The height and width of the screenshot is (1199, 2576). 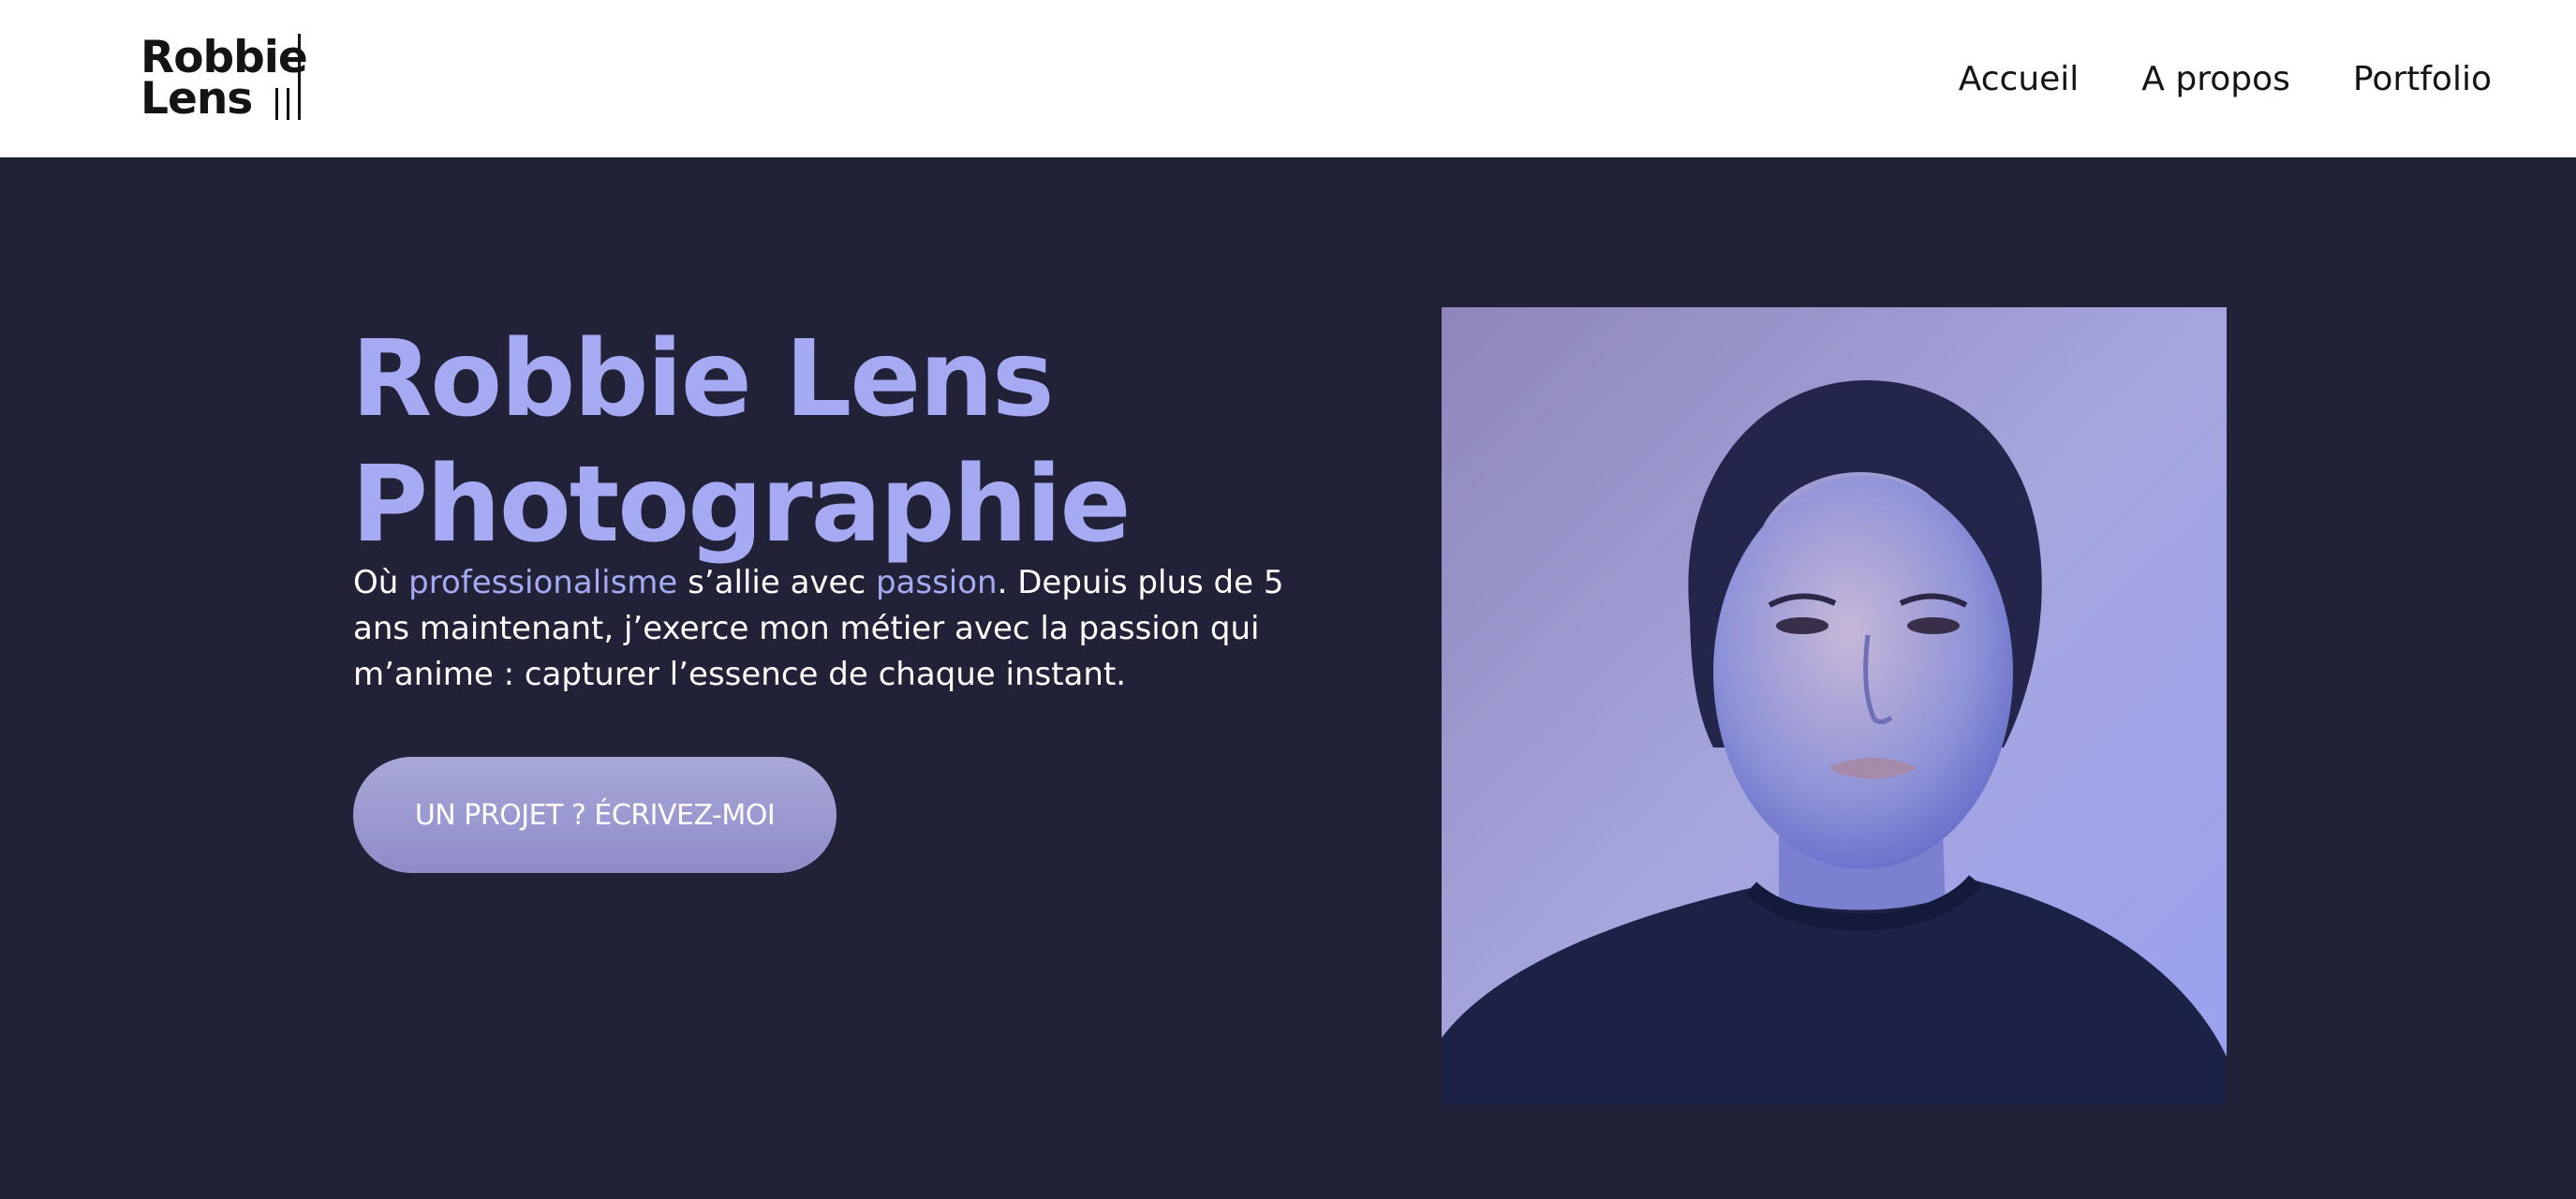 What do you see at coordinates (594, 815) in the screenshot?
I see `contact-cta-button: UN PROJET ? ÉCRIVEZ-MOI` at bounding box center [594, 815].